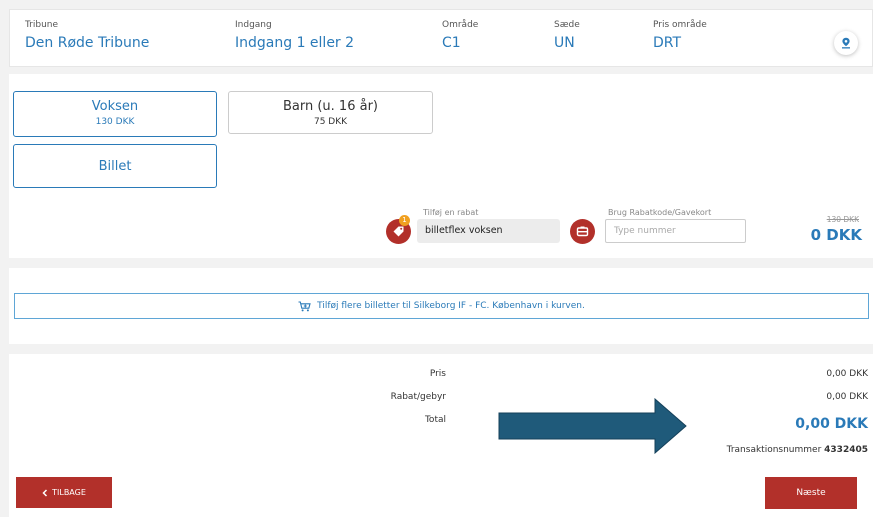  Describe the element at coordinates (774, 450) in the screenshot. I see `transaction-label: Transaktionsnummer` at that location.